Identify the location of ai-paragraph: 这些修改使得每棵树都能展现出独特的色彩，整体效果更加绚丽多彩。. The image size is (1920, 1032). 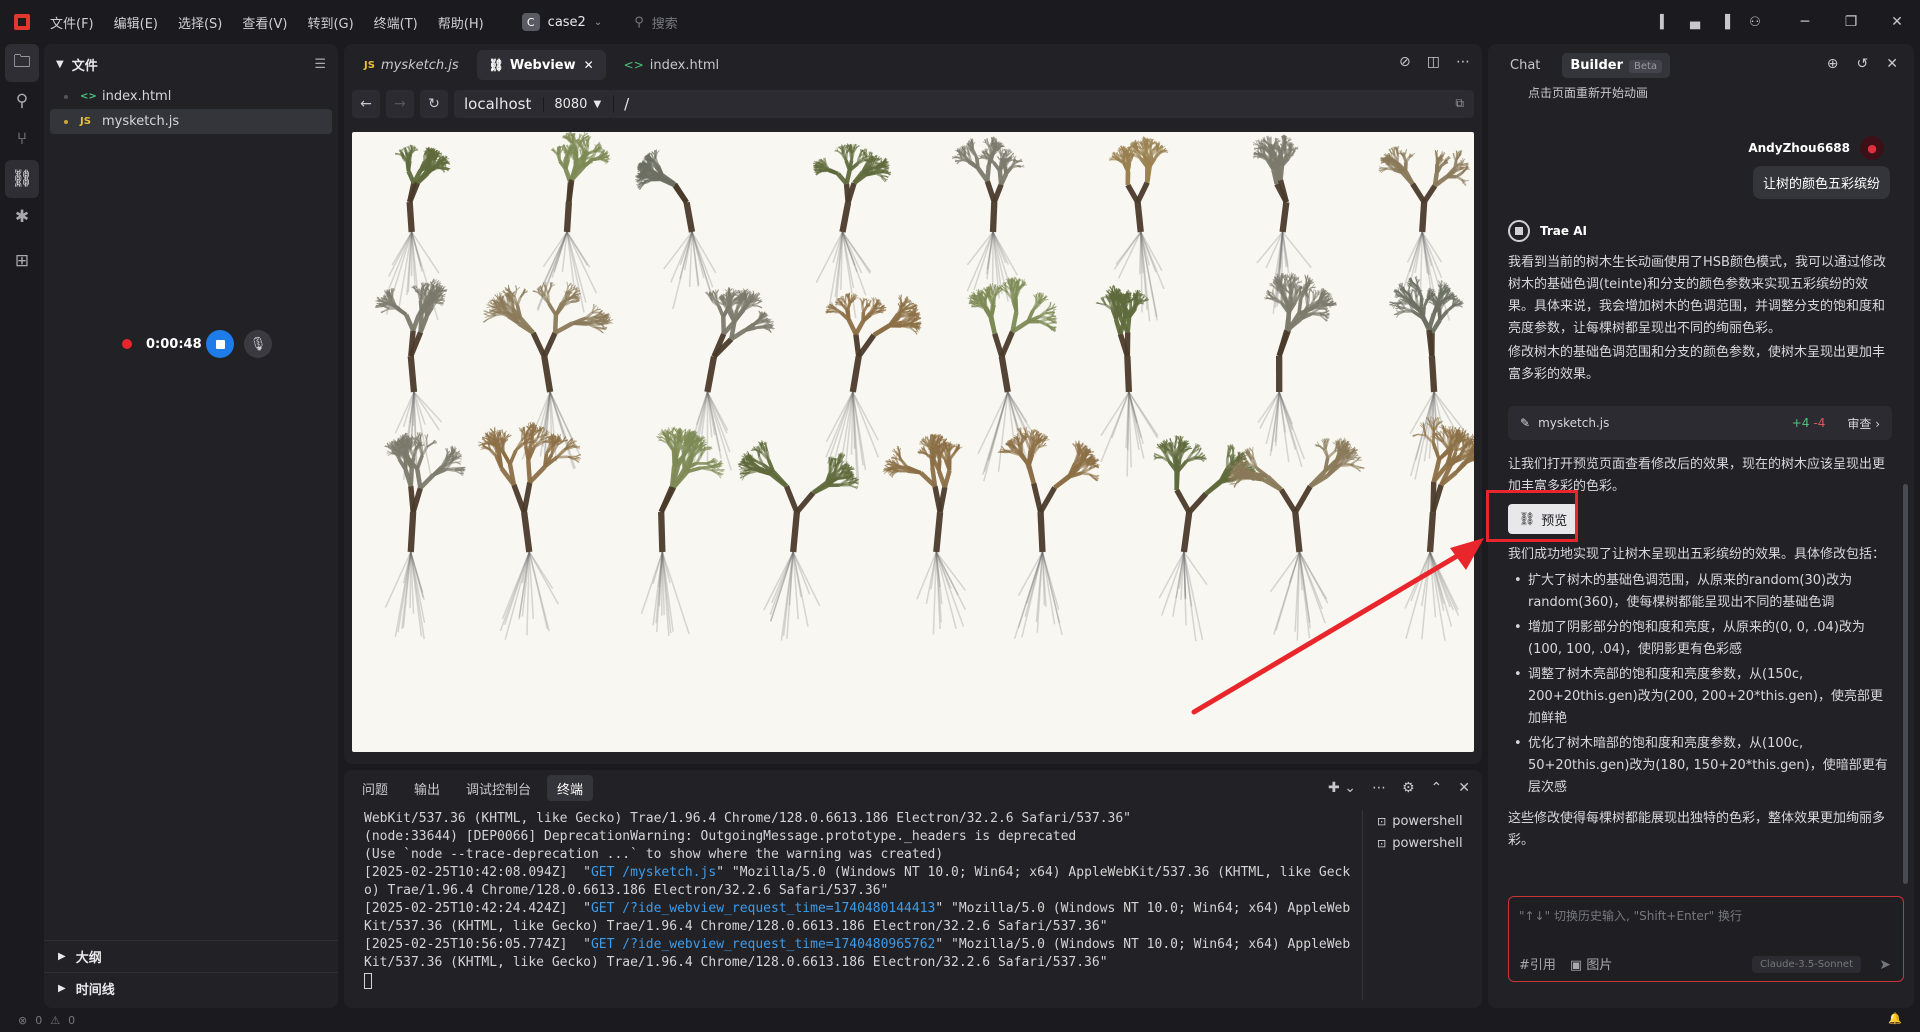
(1697, 829).